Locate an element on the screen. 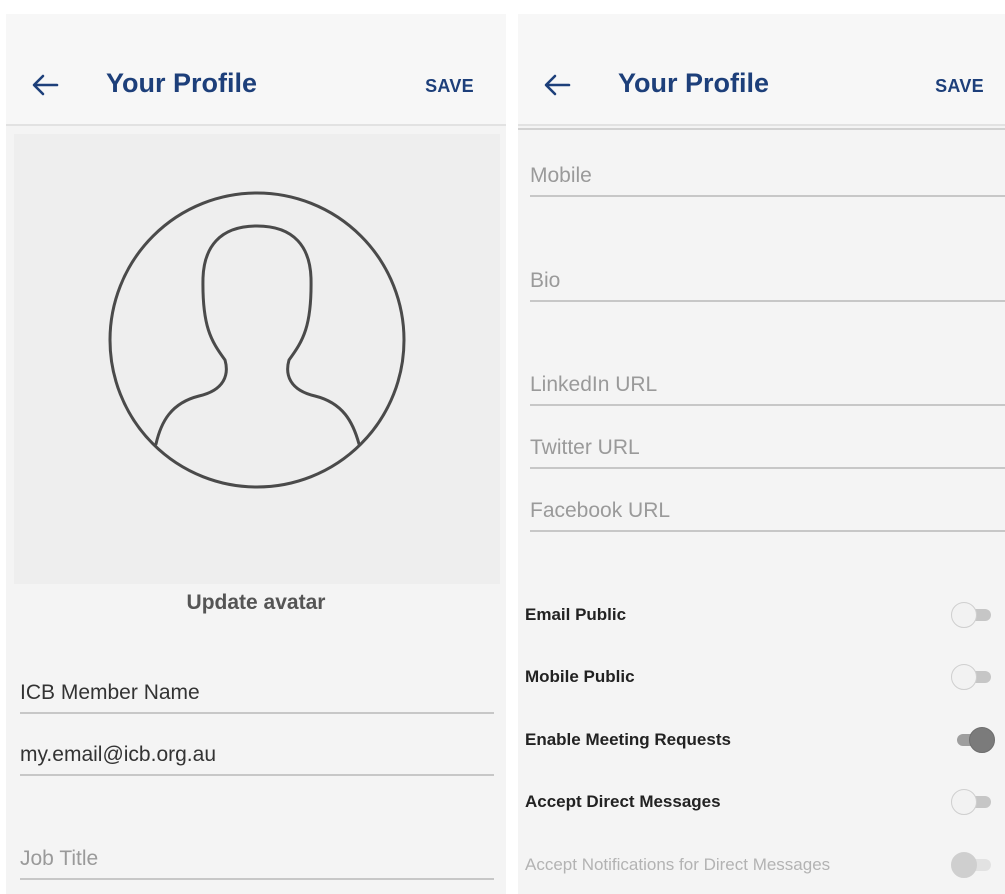 This screenshot has height=894, width=1005. mobile-field is located at coordinates (767, 178).